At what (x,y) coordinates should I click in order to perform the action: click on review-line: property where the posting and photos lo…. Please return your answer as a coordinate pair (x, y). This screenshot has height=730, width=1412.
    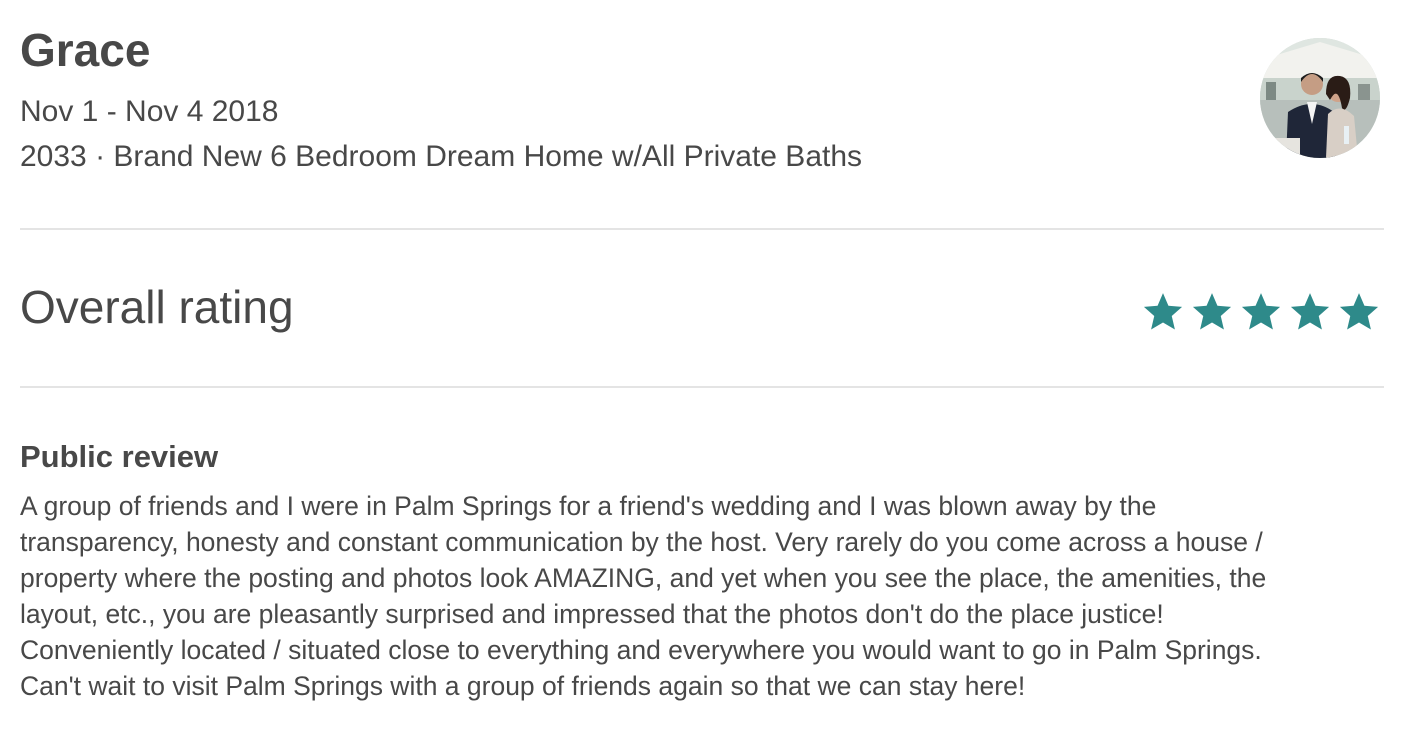
    Looking at the image, I should click on (643, 578).